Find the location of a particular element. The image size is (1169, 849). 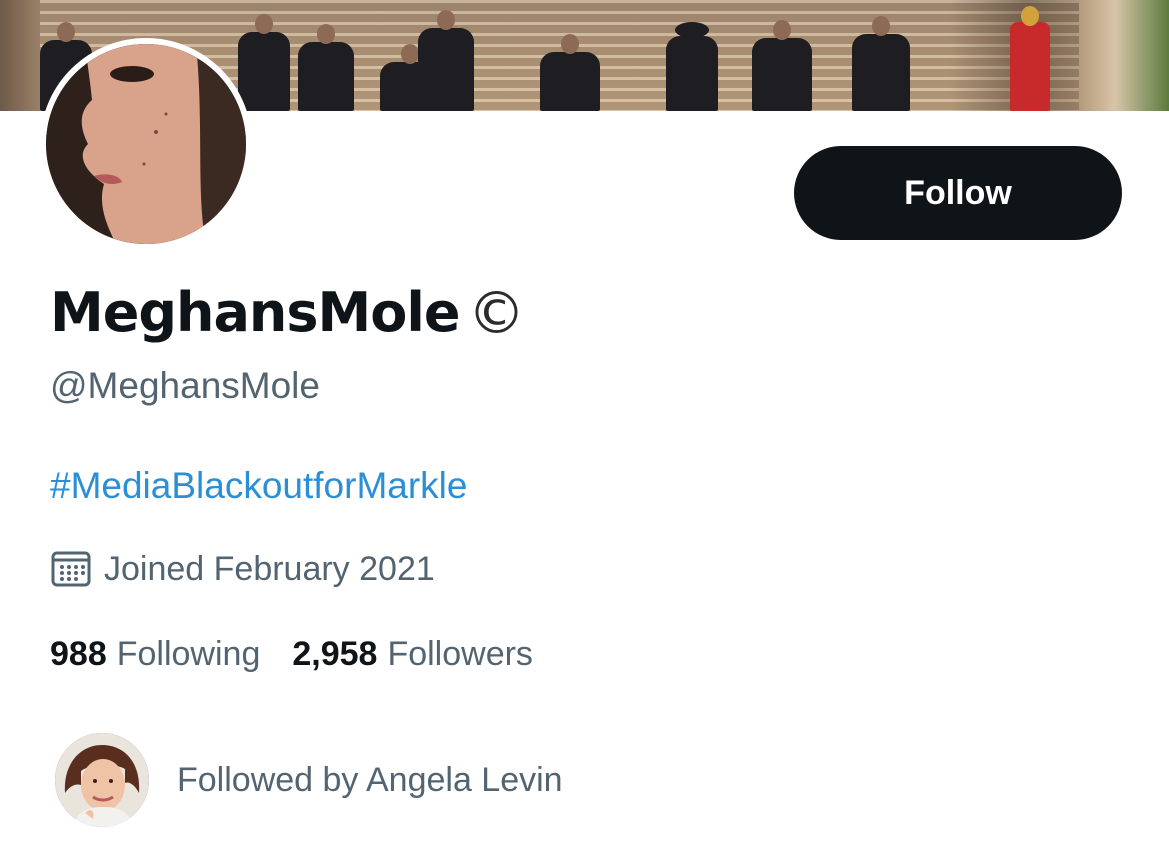

followed-by-row: Followed by Angela Levin is located at coordinates (309, 780).